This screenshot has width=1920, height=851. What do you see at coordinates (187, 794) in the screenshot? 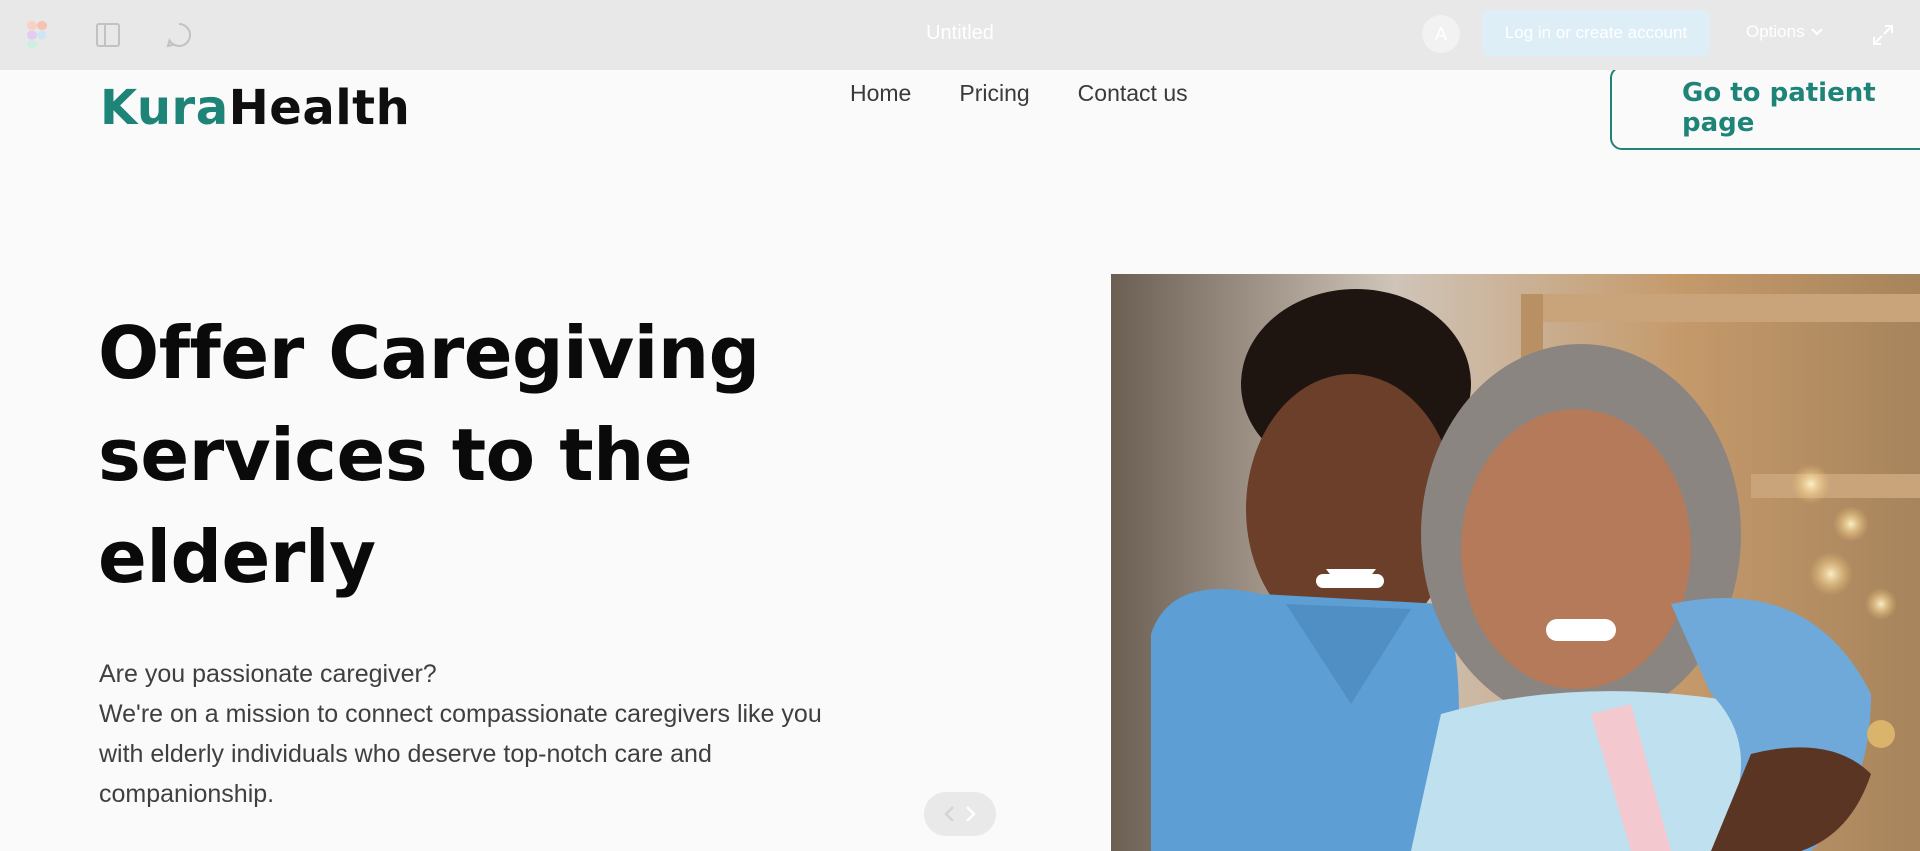
I see `hero-text-line: companionship.` at bounding box center [187, 794].